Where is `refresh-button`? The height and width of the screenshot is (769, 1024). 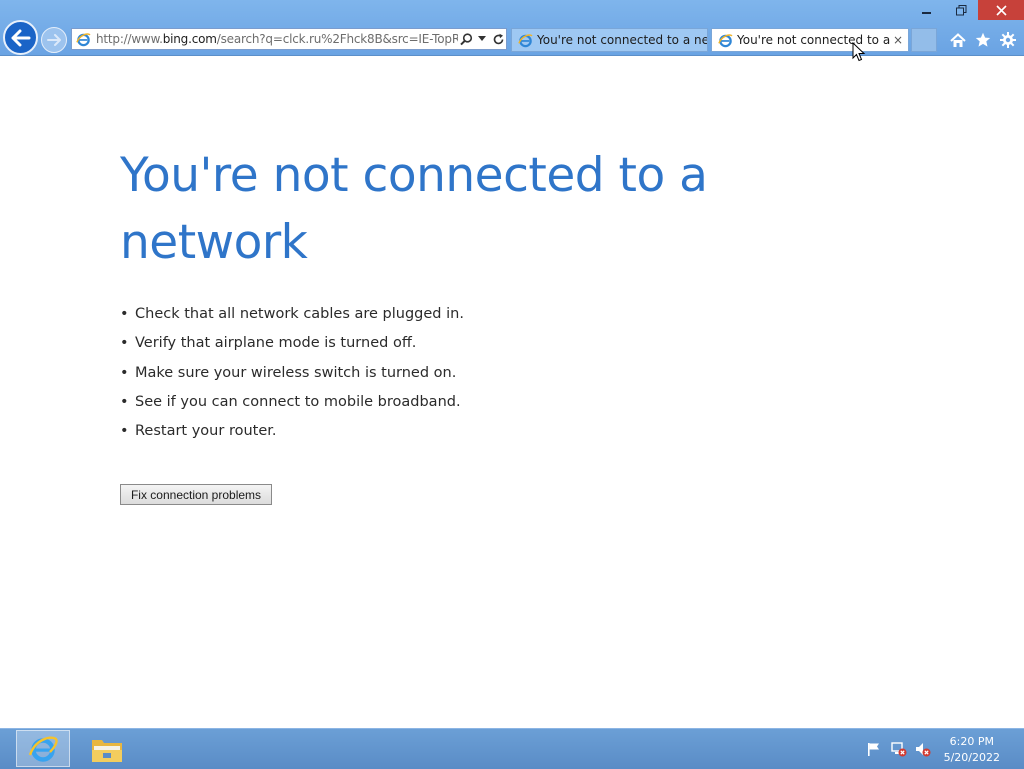 refresh-button is located at coordinates (498, 39).